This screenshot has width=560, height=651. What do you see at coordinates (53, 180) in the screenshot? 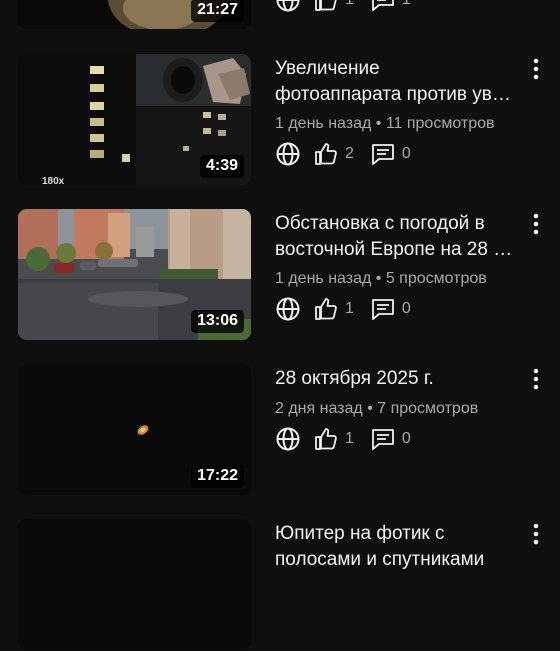
I see `thumbnail-overlay-text: 180х` at bounding box center [53, 180].